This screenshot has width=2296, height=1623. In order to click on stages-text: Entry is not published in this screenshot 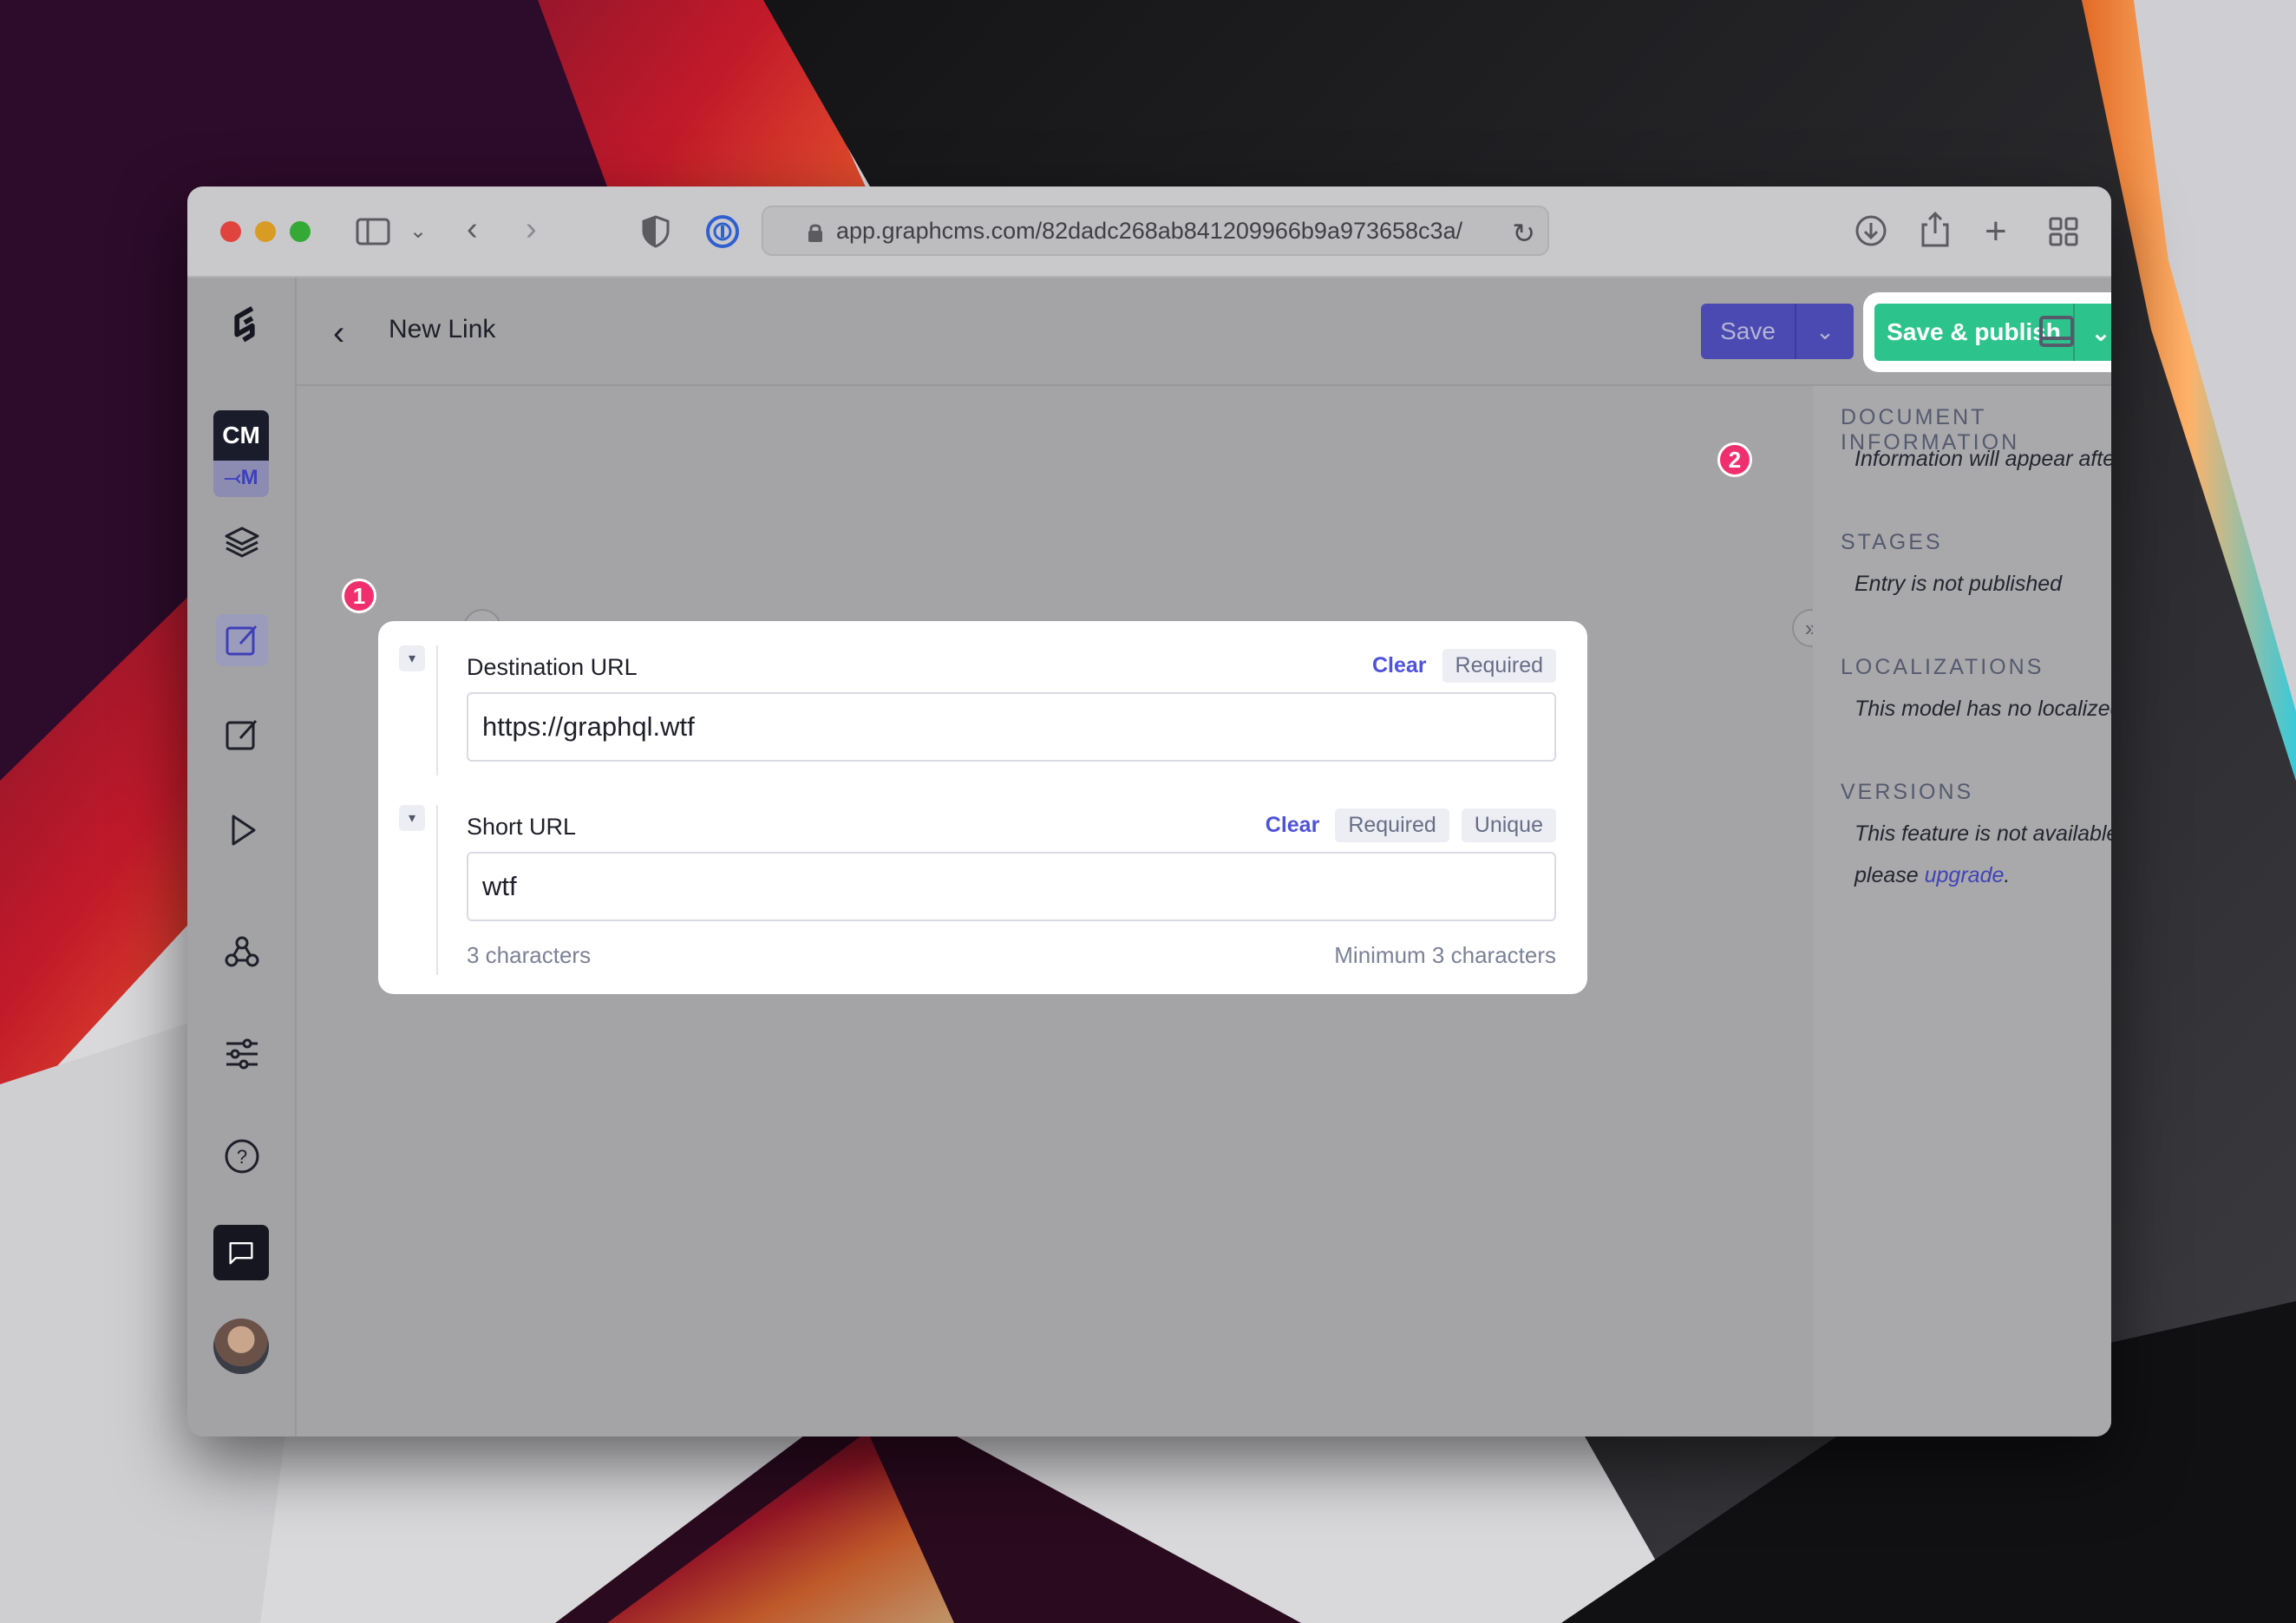, I will do `click(1959, 584)`.